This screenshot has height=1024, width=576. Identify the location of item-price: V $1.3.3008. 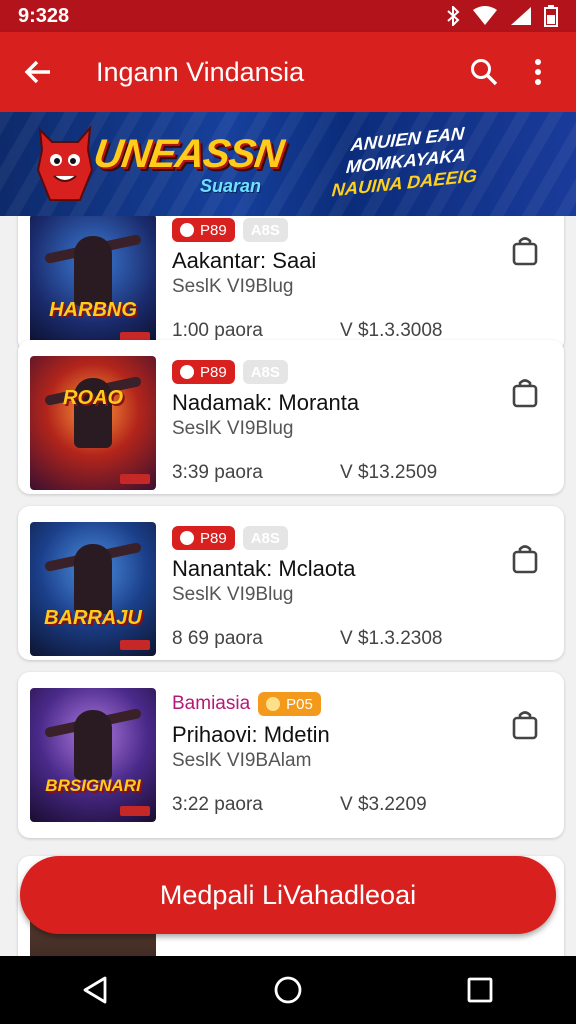
(391, 330).